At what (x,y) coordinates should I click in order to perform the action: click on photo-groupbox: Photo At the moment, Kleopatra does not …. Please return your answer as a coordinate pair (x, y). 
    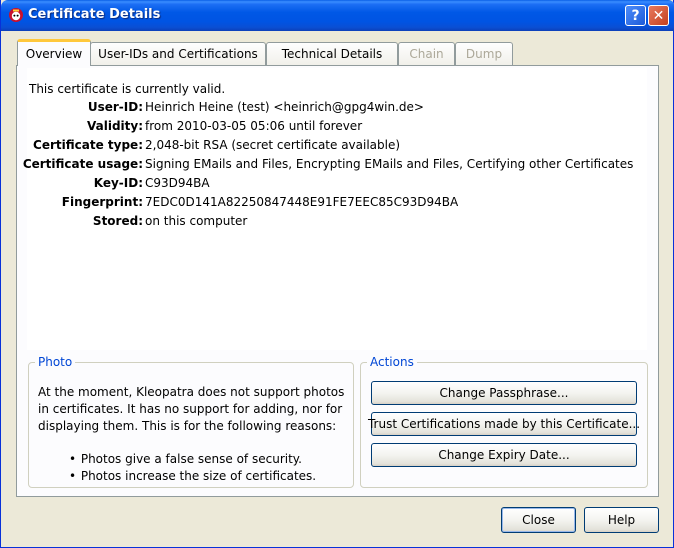
    Looking at the image, I should click on (191, 421).